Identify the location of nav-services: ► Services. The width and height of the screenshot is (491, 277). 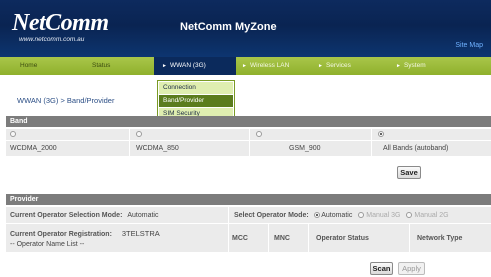
(334, 66).